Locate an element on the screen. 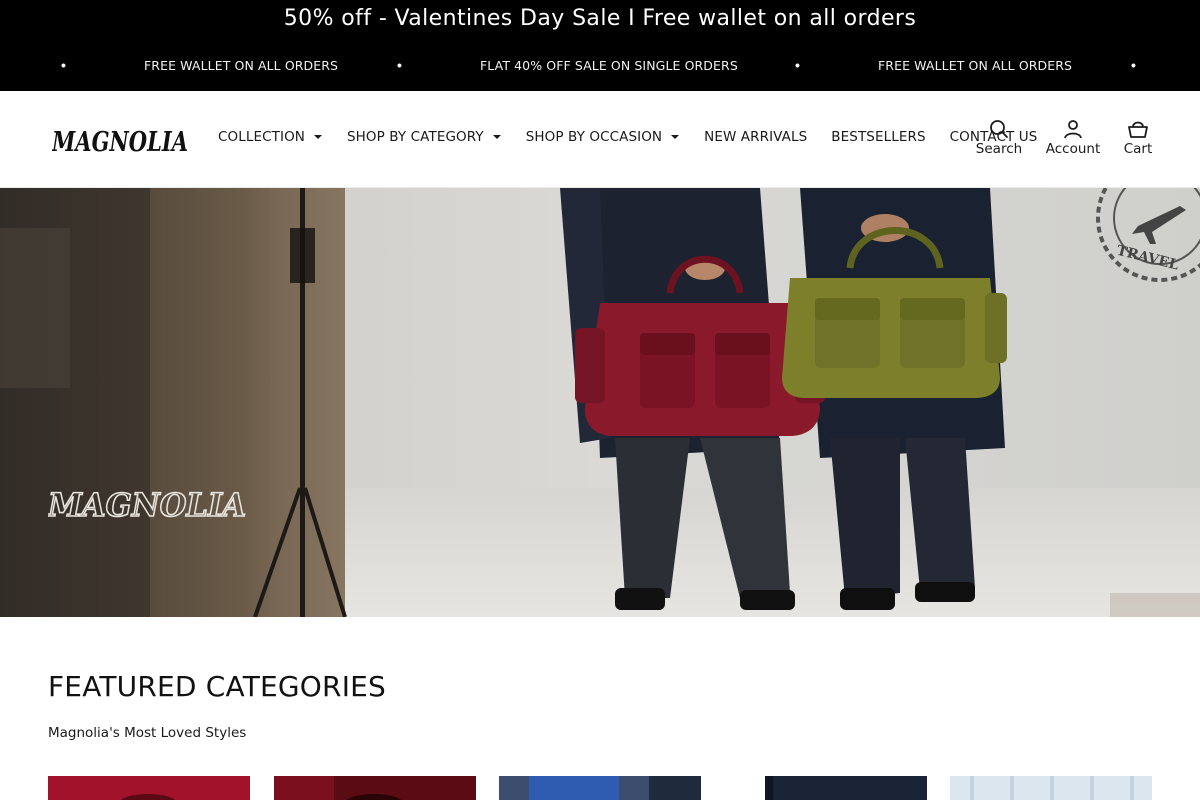 This screenshot has width=1200, height=800. search-icon is located at coordinates (999, 129).